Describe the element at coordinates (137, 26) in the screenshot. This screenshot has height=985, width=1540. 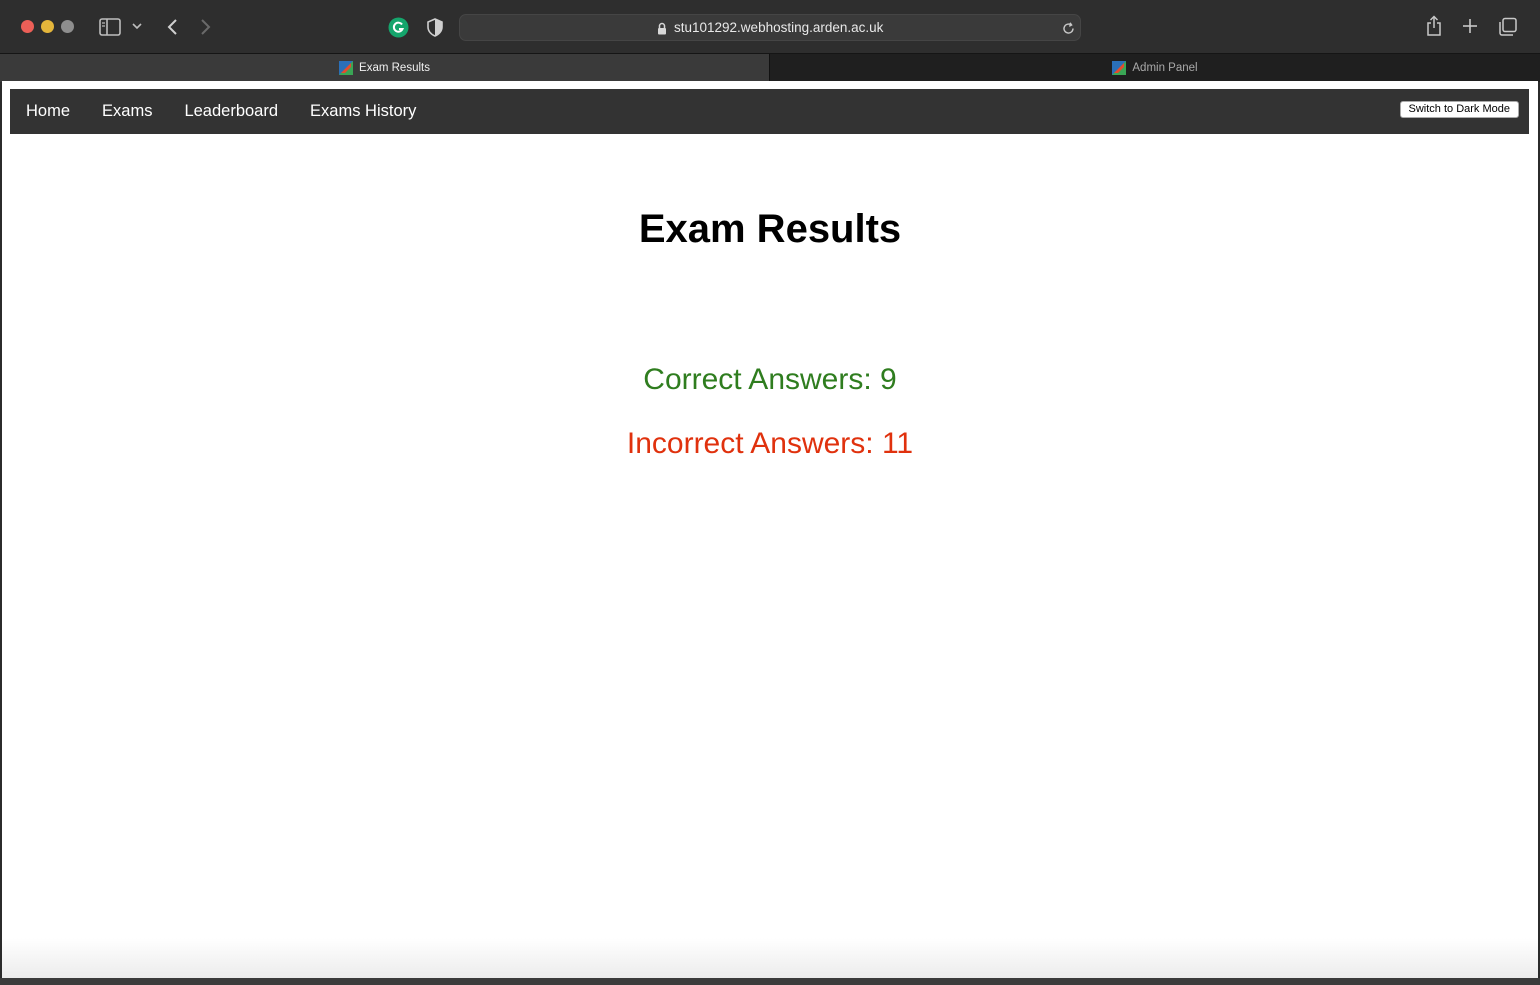
I see `chevron-down-icon` at that location.